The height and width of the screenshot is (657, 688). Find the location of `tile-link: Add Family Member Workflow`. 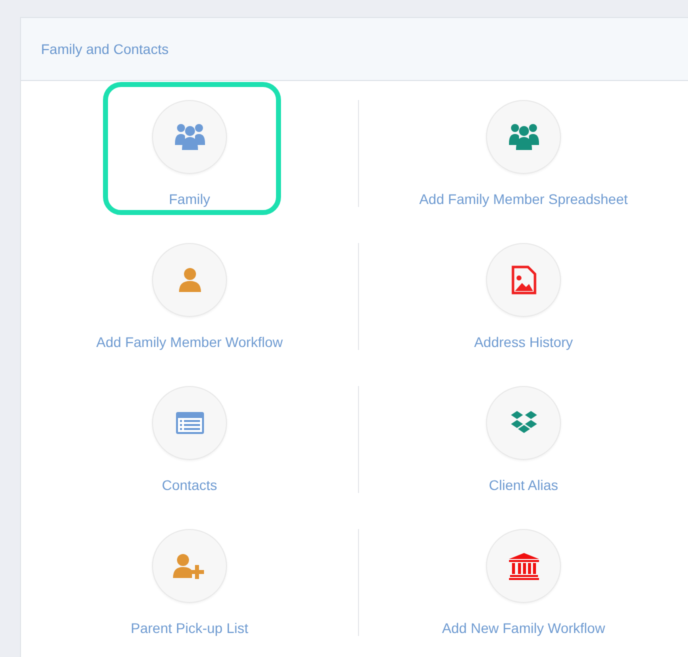

tile-link: Add Family Member Workflow is located at coordinates (189, 342).